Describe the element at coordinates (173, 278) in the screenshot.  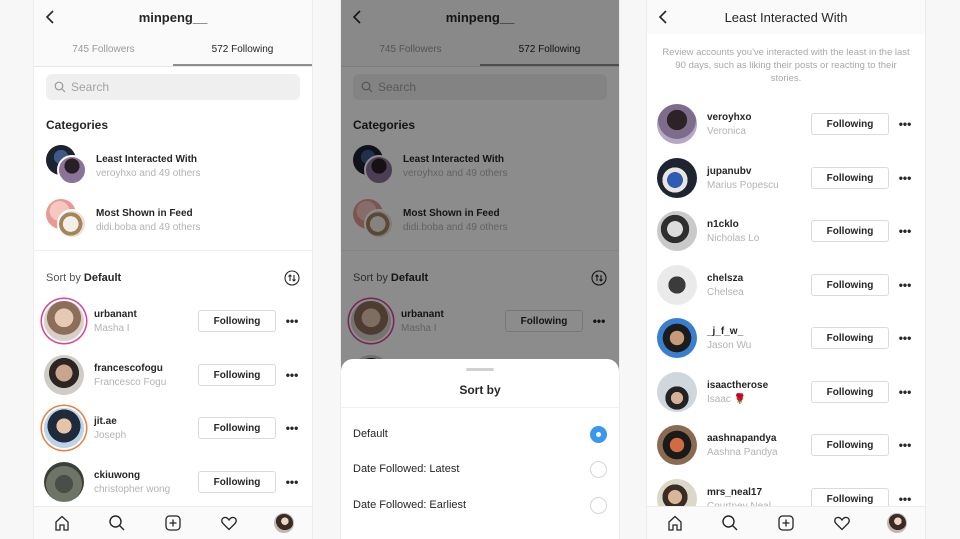
I see `sort-row: Sort by Default` at that location.